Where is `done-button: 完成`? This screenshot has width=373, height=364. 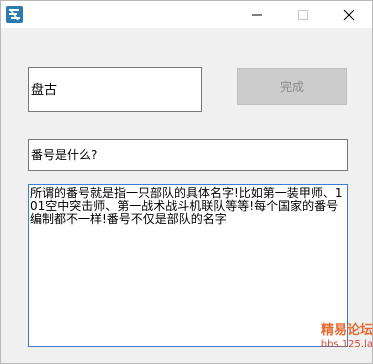
done-button: 完成 is located at coordinates (292, 86).